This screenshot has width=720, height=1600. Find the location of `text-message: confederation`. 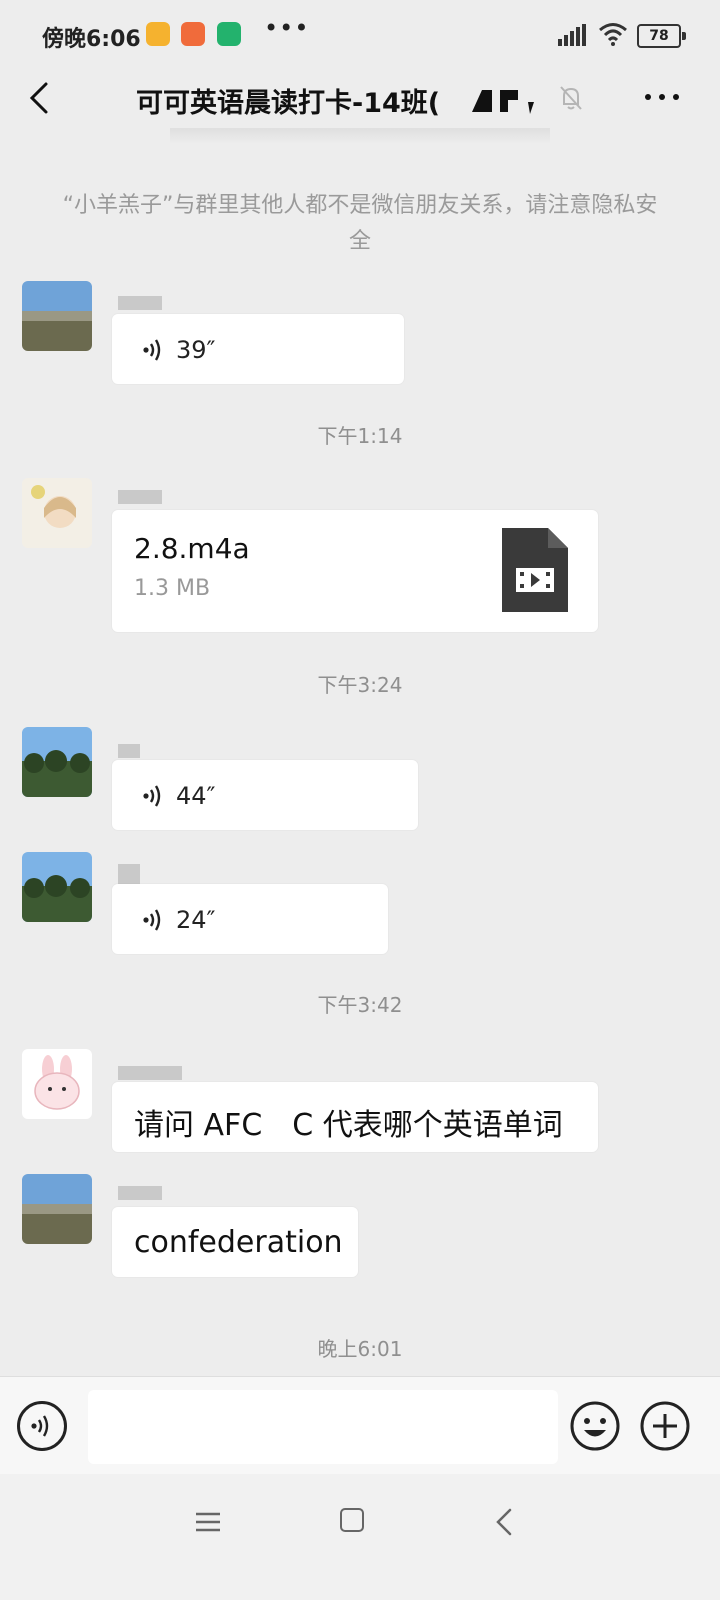

text-message: confederation is located at coordinates (235, 1242).